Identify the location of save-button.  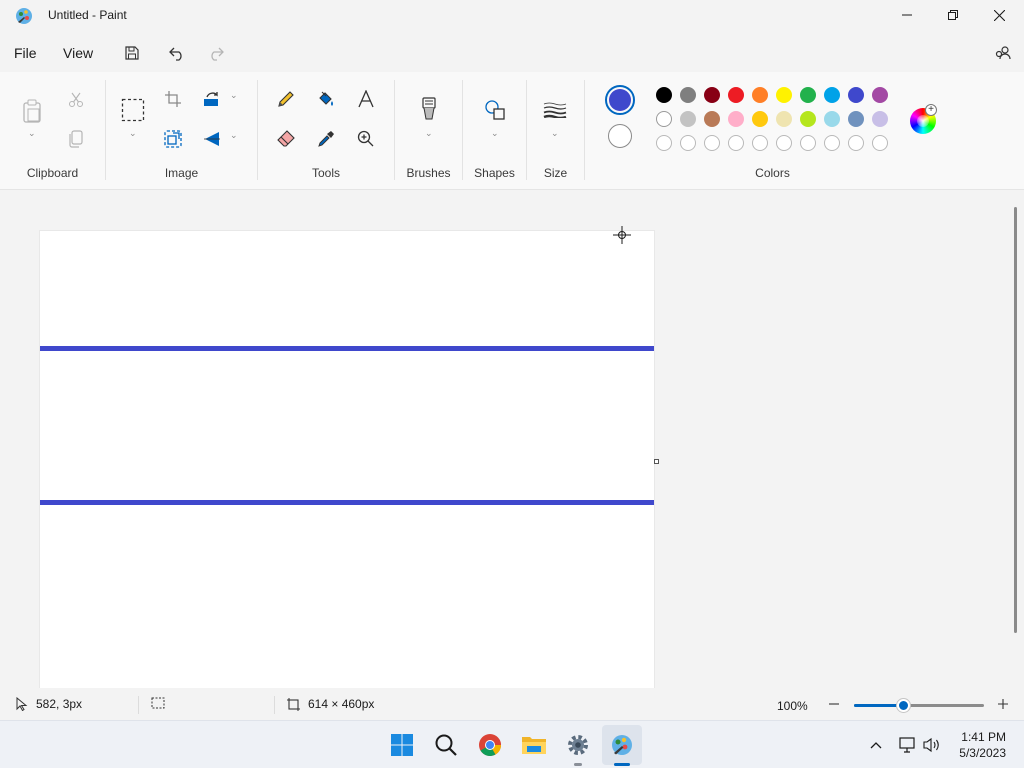
(132, 53).